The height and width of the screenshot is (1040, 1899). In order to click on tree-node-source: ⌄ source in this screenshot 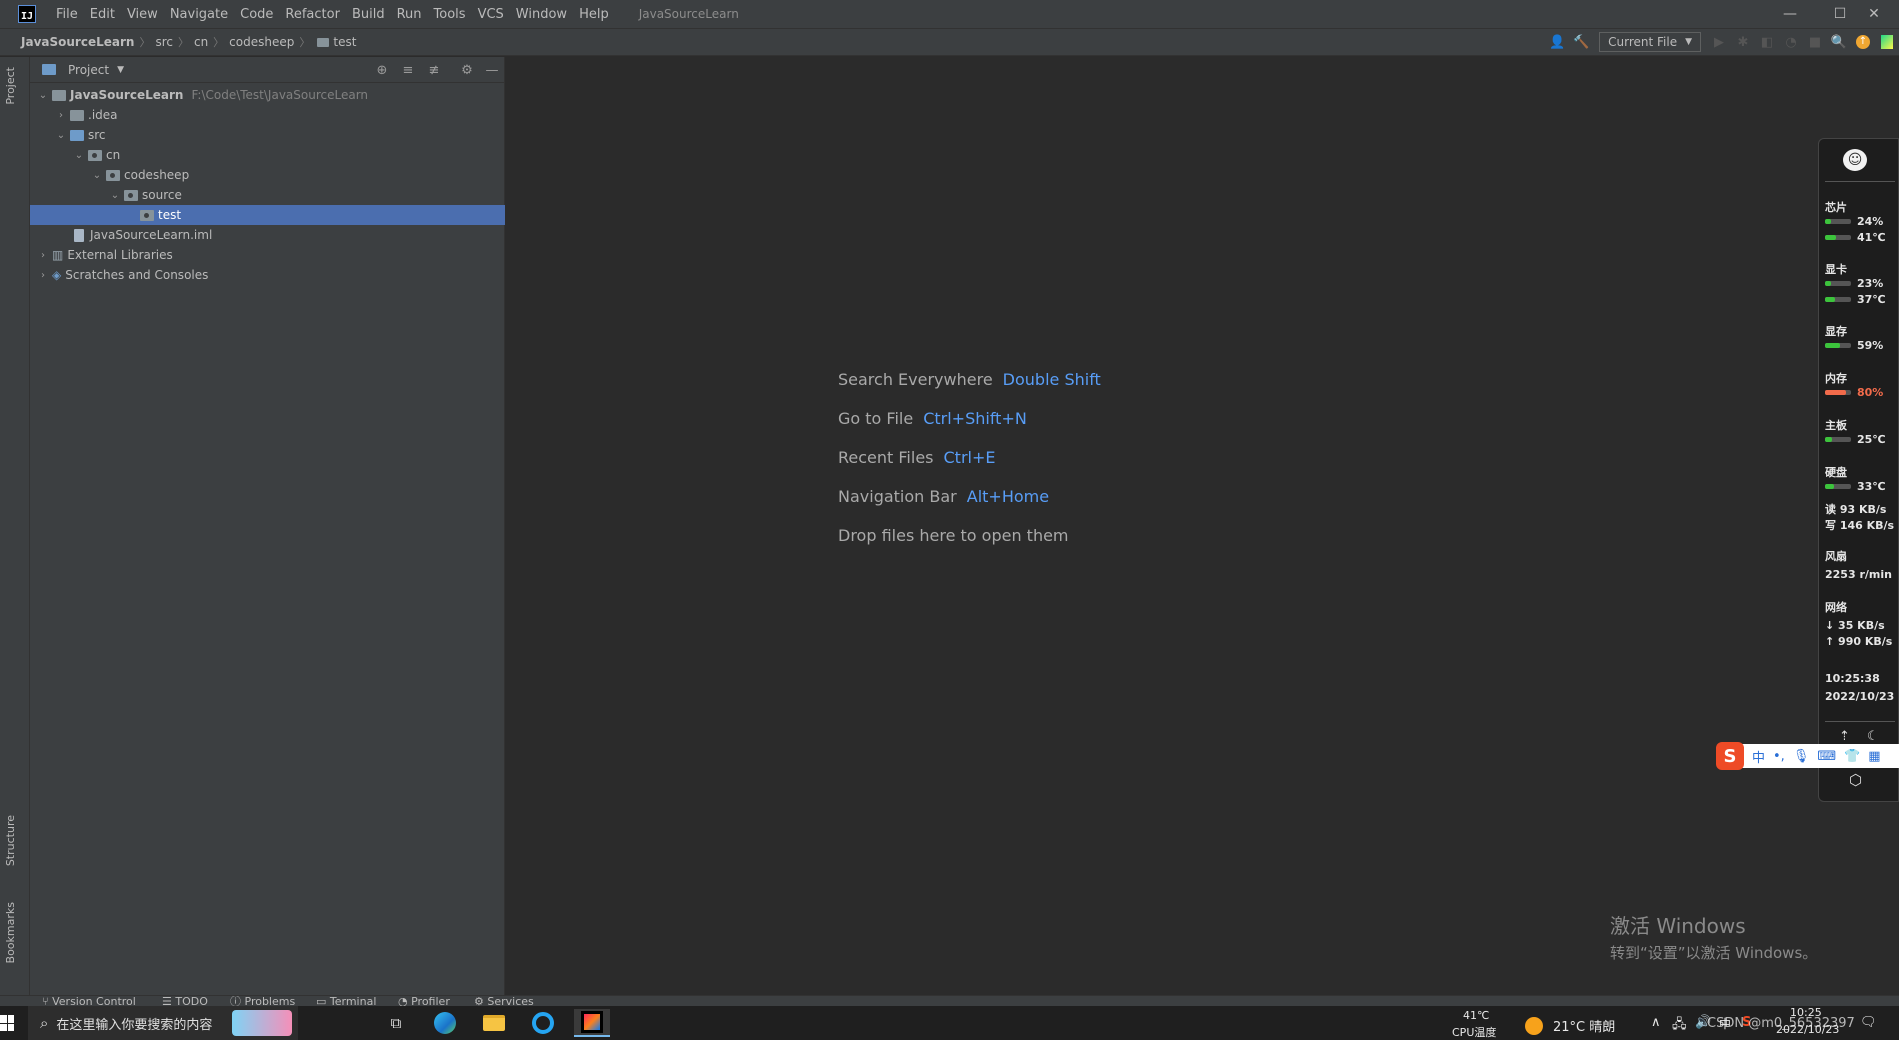, I will do `click(267, 195)`.